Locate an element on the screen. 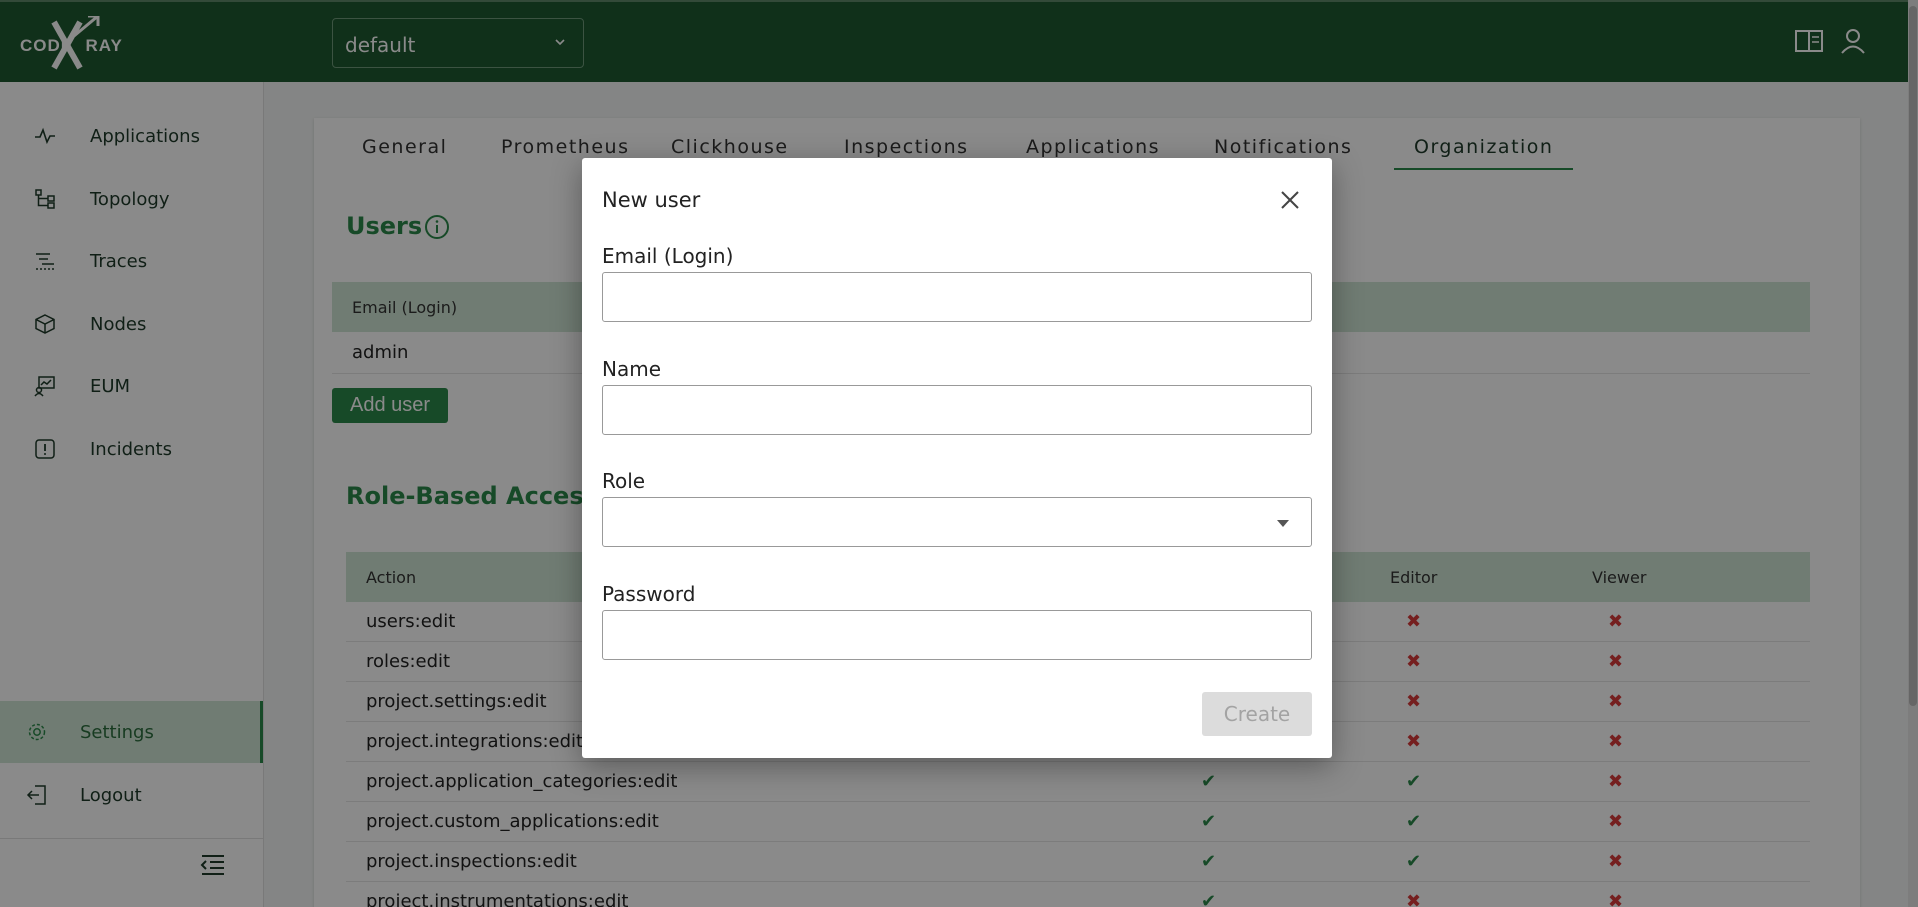 The height and width of the screenshot is (907, 1918). create-button: Create is located at coordinates (1257, 714).